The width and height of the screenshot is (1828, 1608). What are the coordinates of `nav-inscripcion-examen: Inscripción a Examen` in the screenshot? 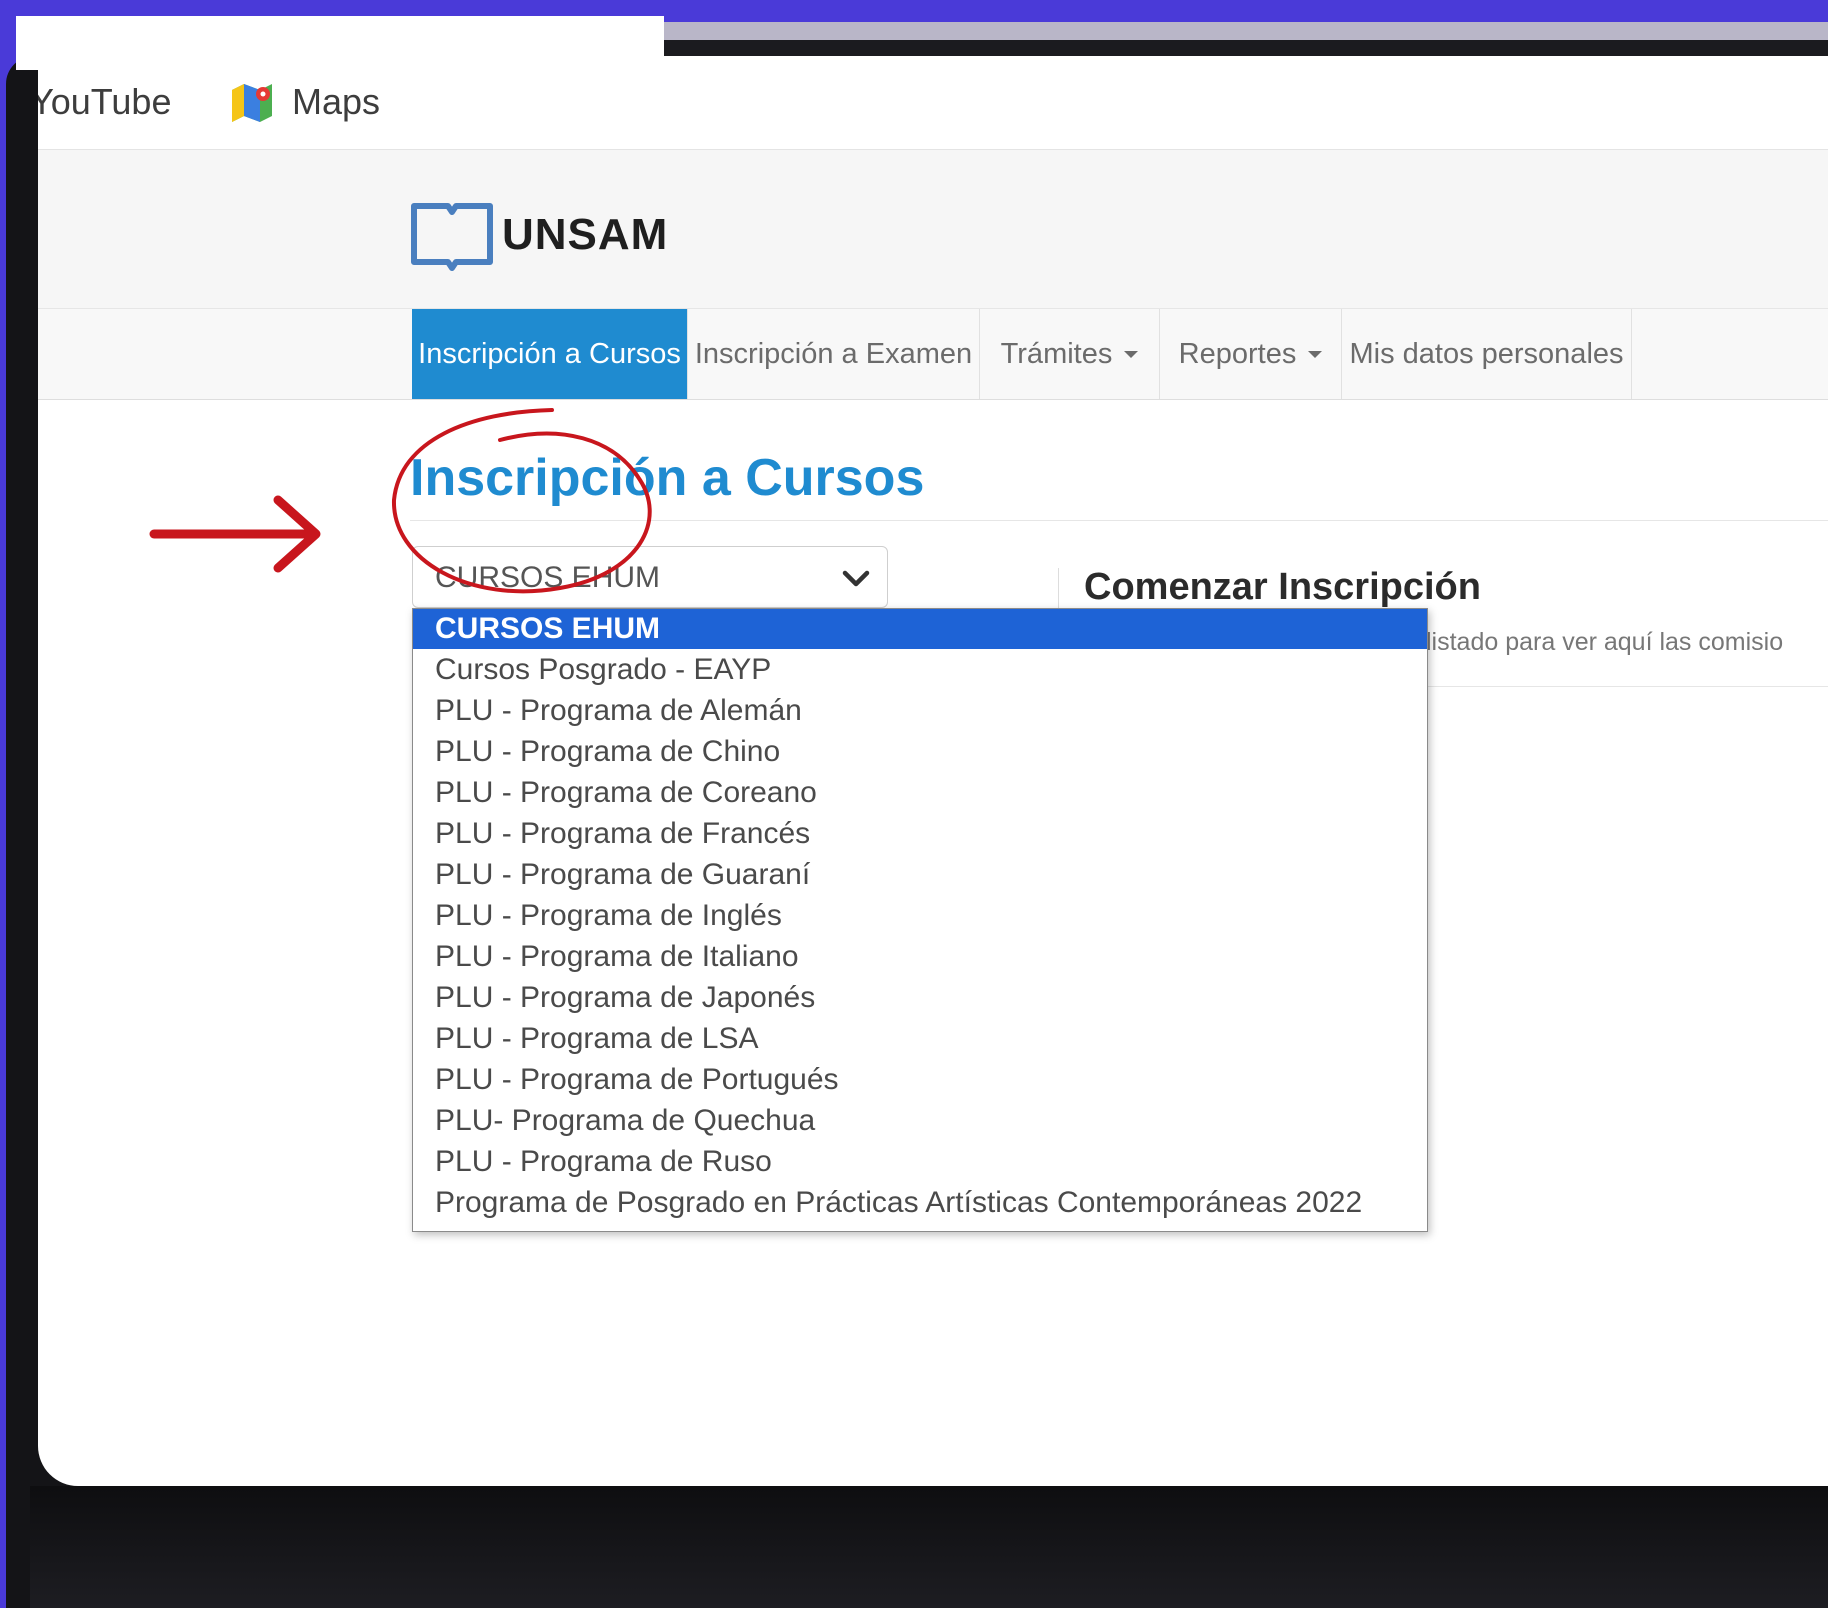 It's located at (834, 354).